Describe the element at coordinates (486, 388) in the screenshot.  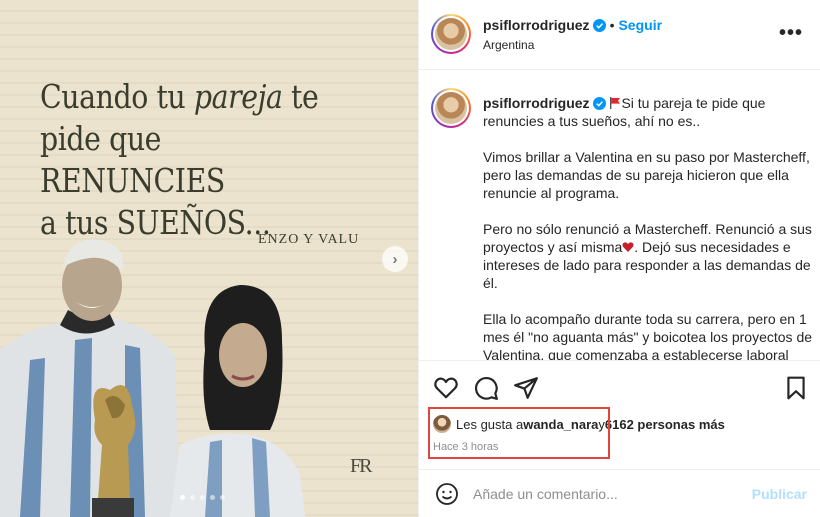
I see `comment-icon` at that location.